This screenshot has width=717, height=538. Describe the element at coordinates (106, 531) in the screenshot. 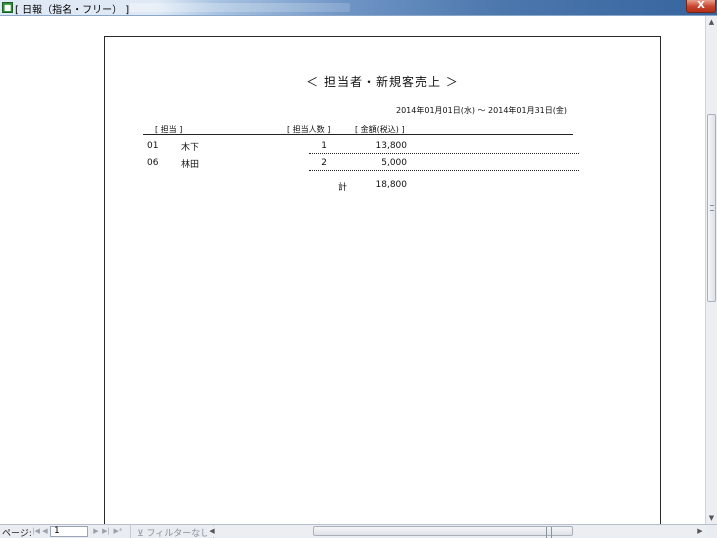

I see `last-page-icon: ▶|` at that location.